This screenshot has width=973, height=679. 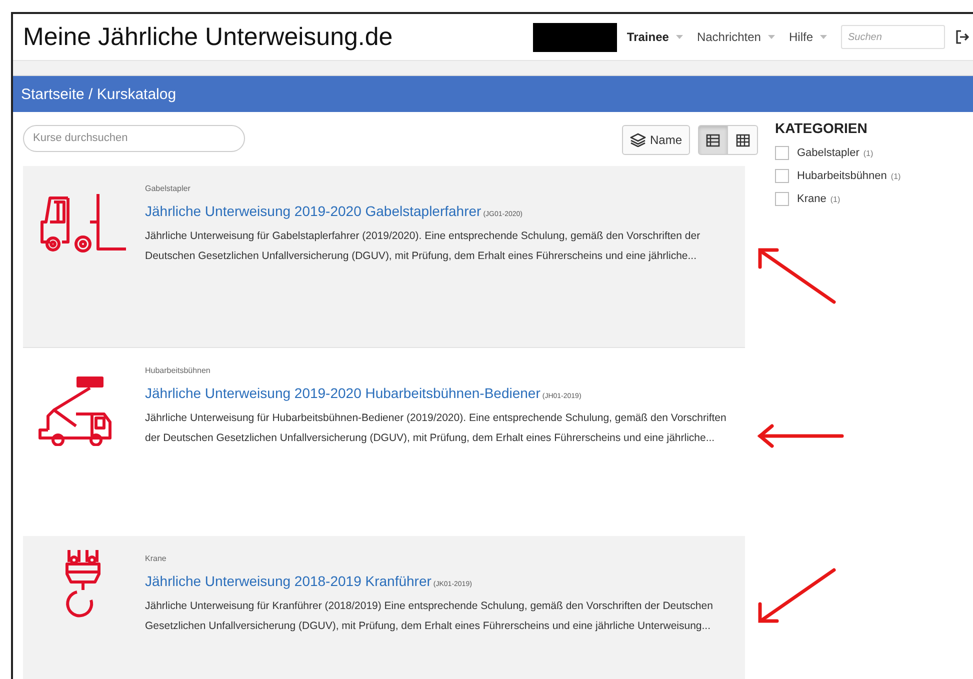 I want to click on category-label: Hubarbeitsbühnen, so click(x=178, y=370).